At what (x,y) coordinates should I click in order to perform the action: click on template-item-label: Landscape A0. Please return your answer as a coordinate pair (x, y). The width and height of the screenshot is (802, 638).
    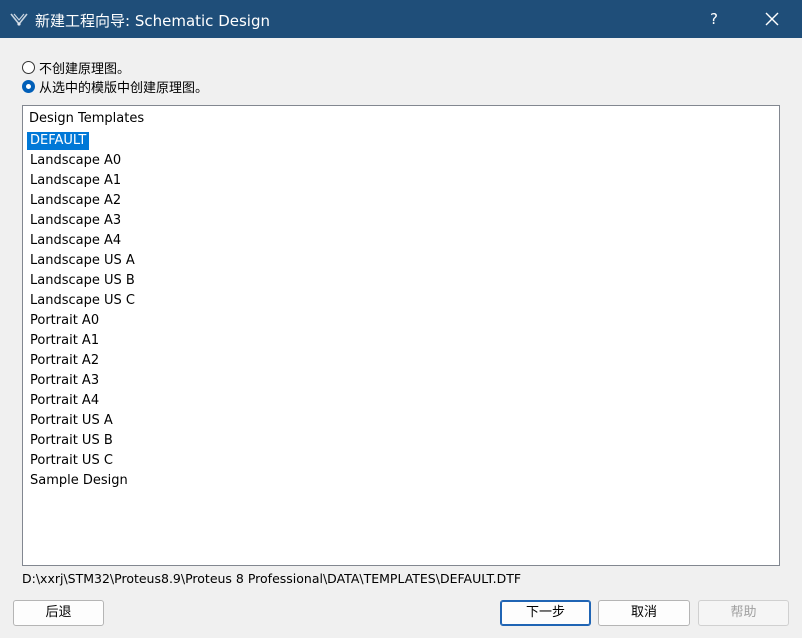
    Looking at the image, I should click on (76, 160).